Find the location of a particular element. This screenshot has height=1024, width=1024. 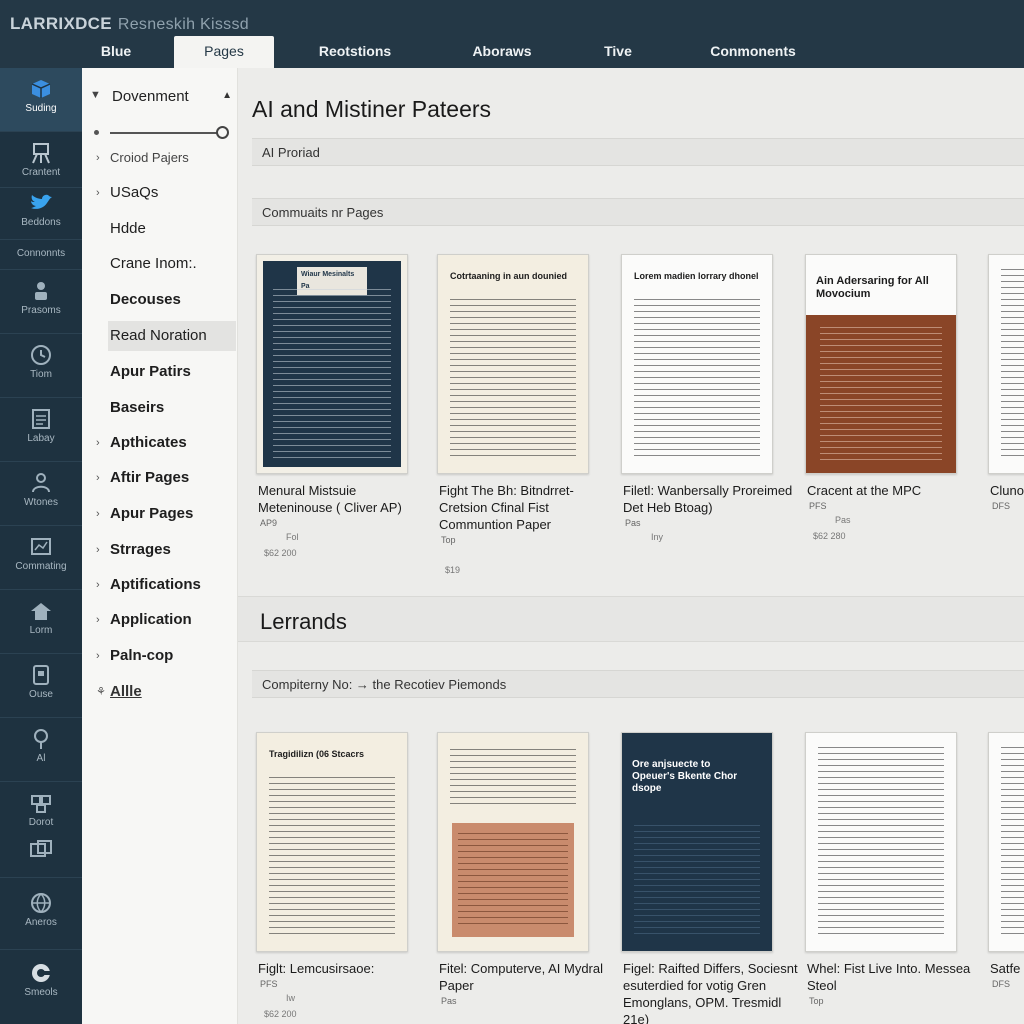

nav-item: › Aptifications is located at coordinates (163, 585).